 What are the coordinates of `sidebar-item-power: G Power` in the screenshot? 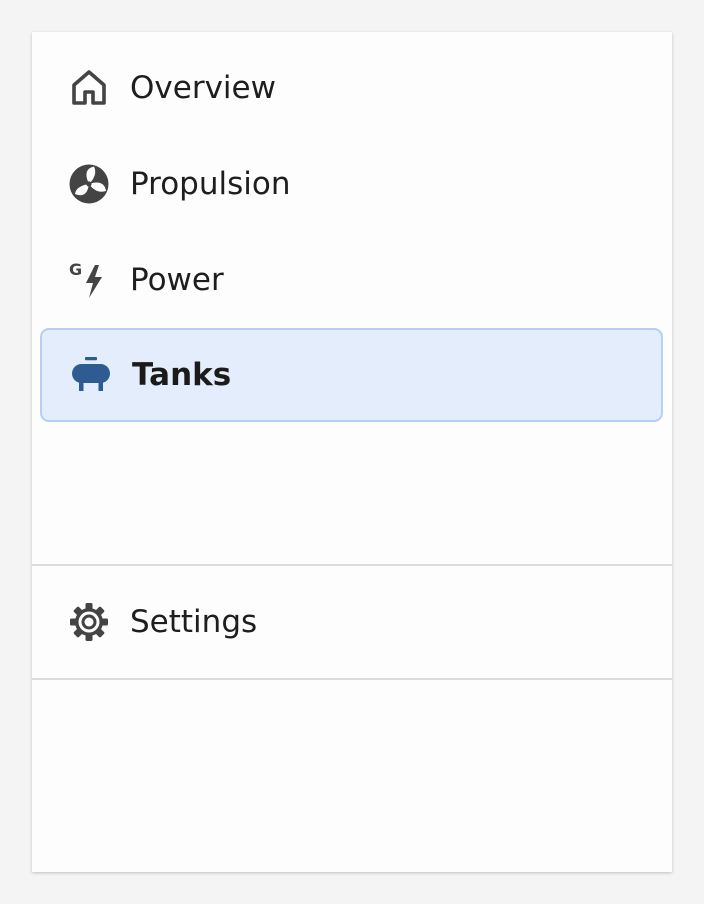 It's located at (351, 280).